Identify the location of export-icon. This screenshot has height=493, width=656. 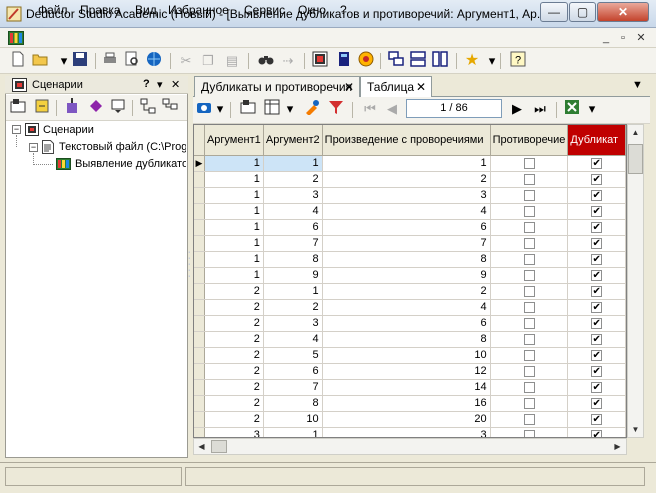
(118, 108).